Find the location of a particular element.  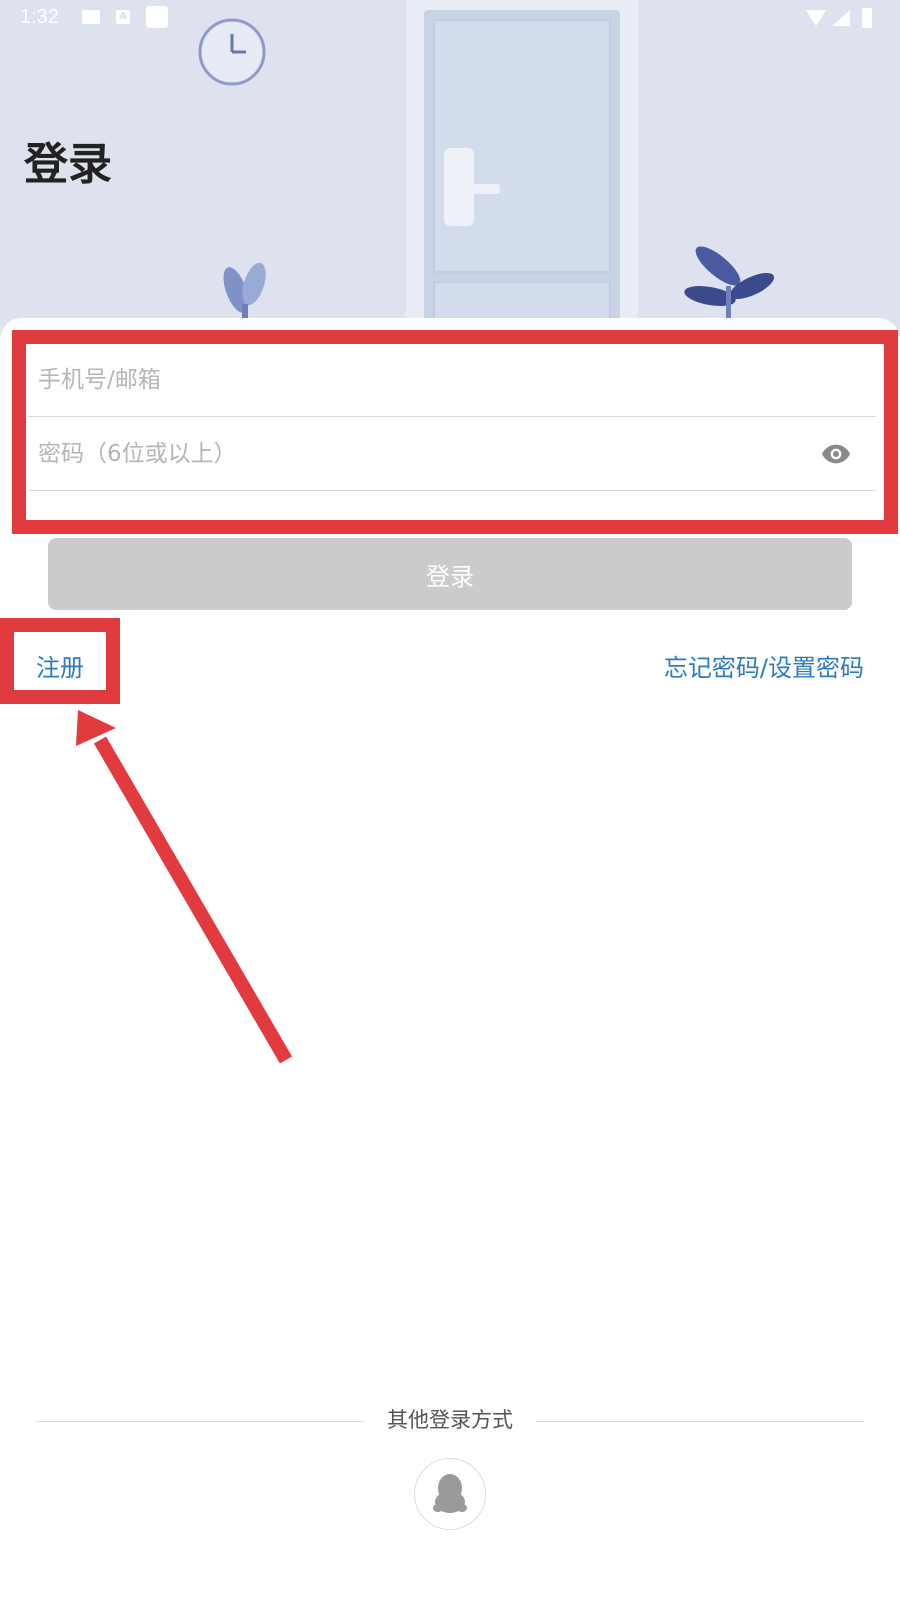

app-notification-icon is located at coordinates (157, 17).